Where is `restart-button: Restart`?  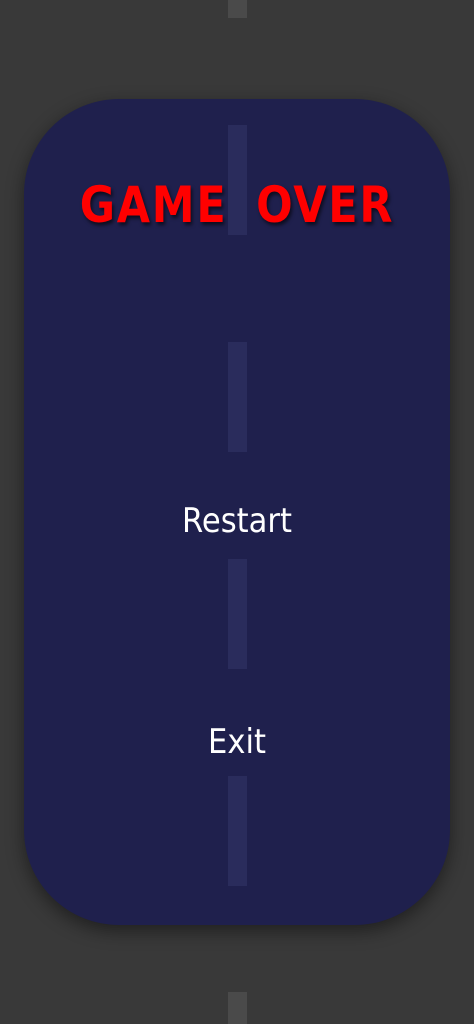 restart-button: Restart is located at coordinates (237, 521).